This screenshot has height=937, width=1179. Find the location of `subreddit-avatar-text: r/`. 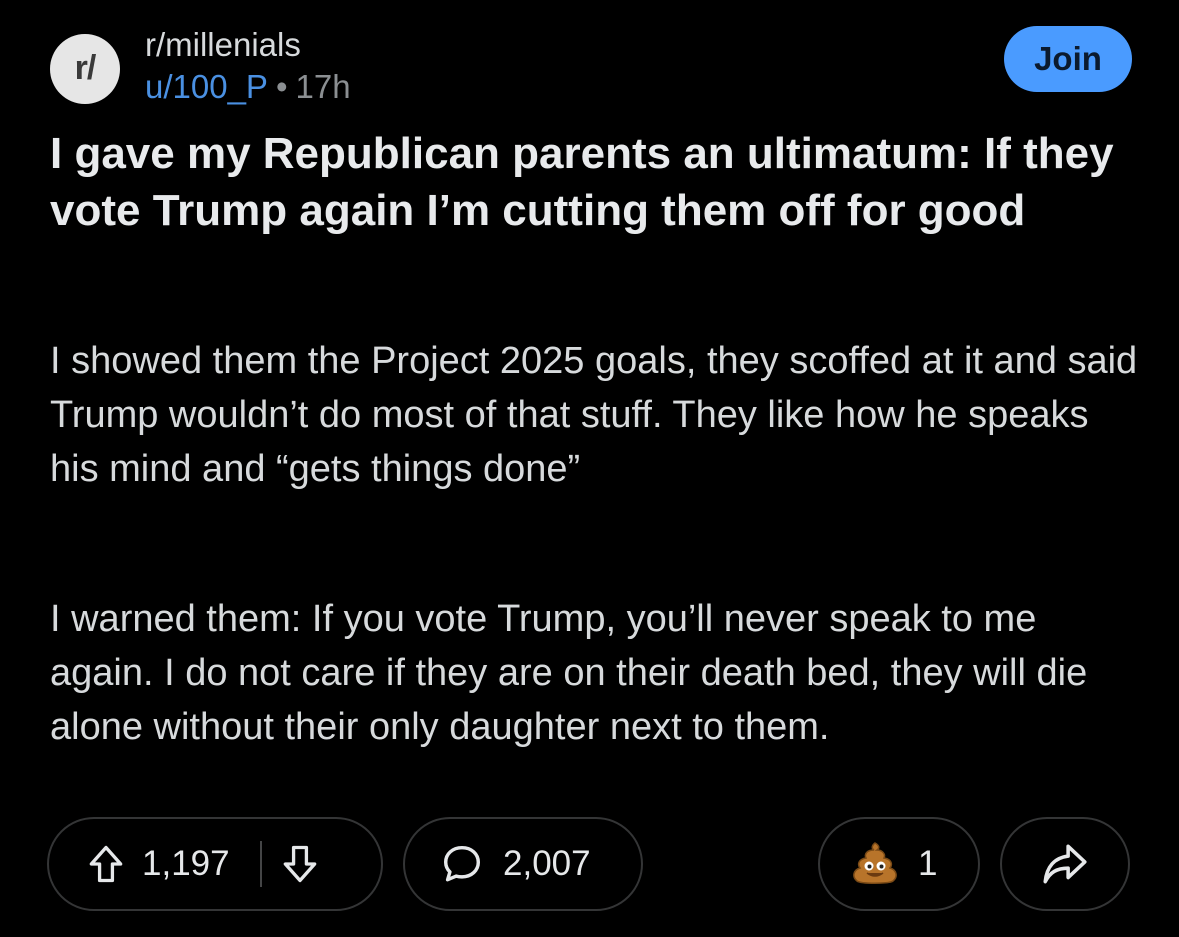

subreddit-avatar-text: r/ is located at coordinates (85, 67).